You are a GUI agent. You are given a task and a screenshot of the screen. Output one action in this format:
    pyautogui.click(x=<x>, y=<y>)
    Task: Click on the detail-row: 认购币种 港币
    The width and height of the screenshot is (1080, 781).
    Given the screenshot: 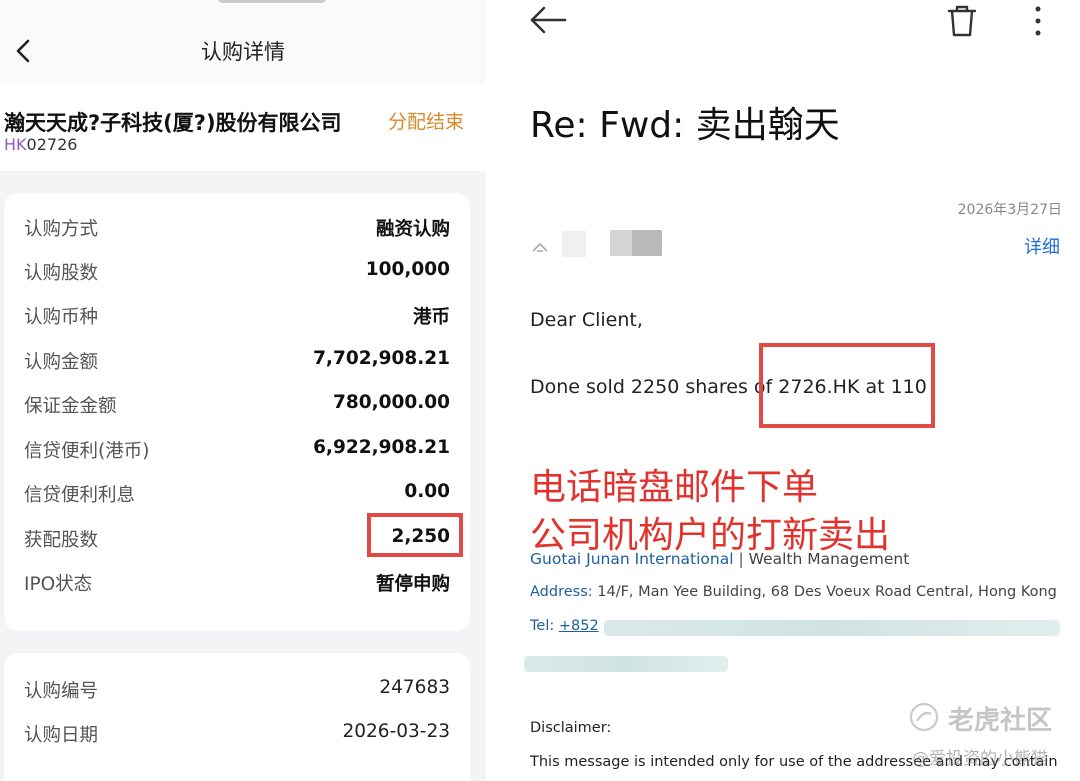 What is the action you would take?
    pyautogui.click(x=237, y=318)
    